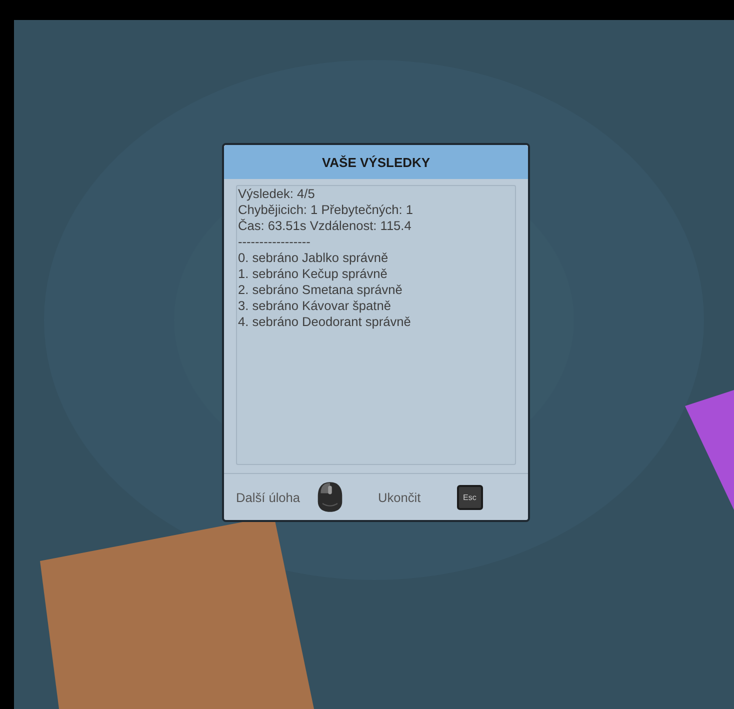 This screenshot has width=734, height=709. I want to click on result-line: Čas: 63.51s Vzdálenost: 115.4, so click(325, 226).